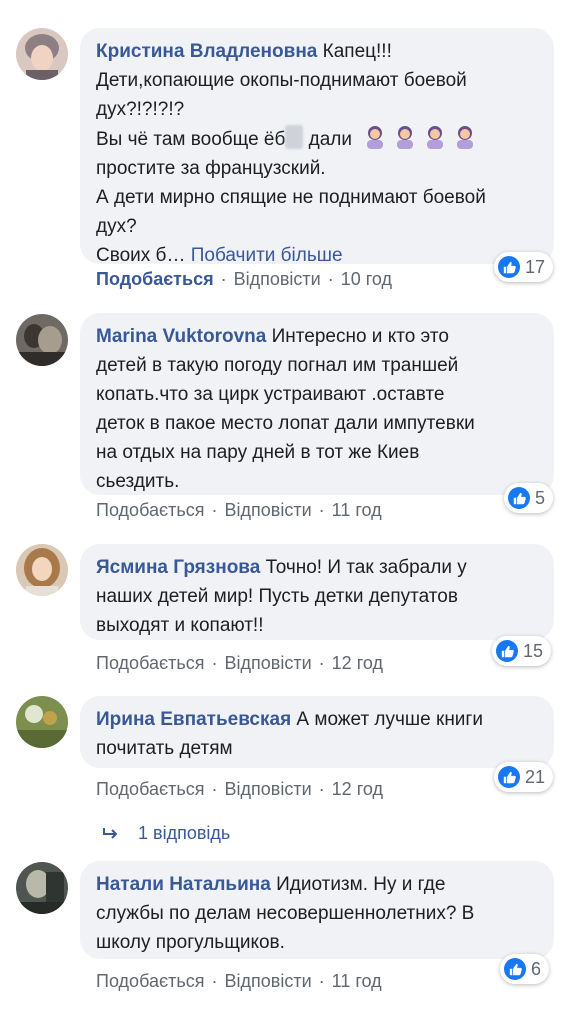 This screenshot has height=1013, width=585. What do you see at coordinates (267, 255) in the screenshot?
I see `see-more-link: Побачити більше` at bounding box center [267, 255].